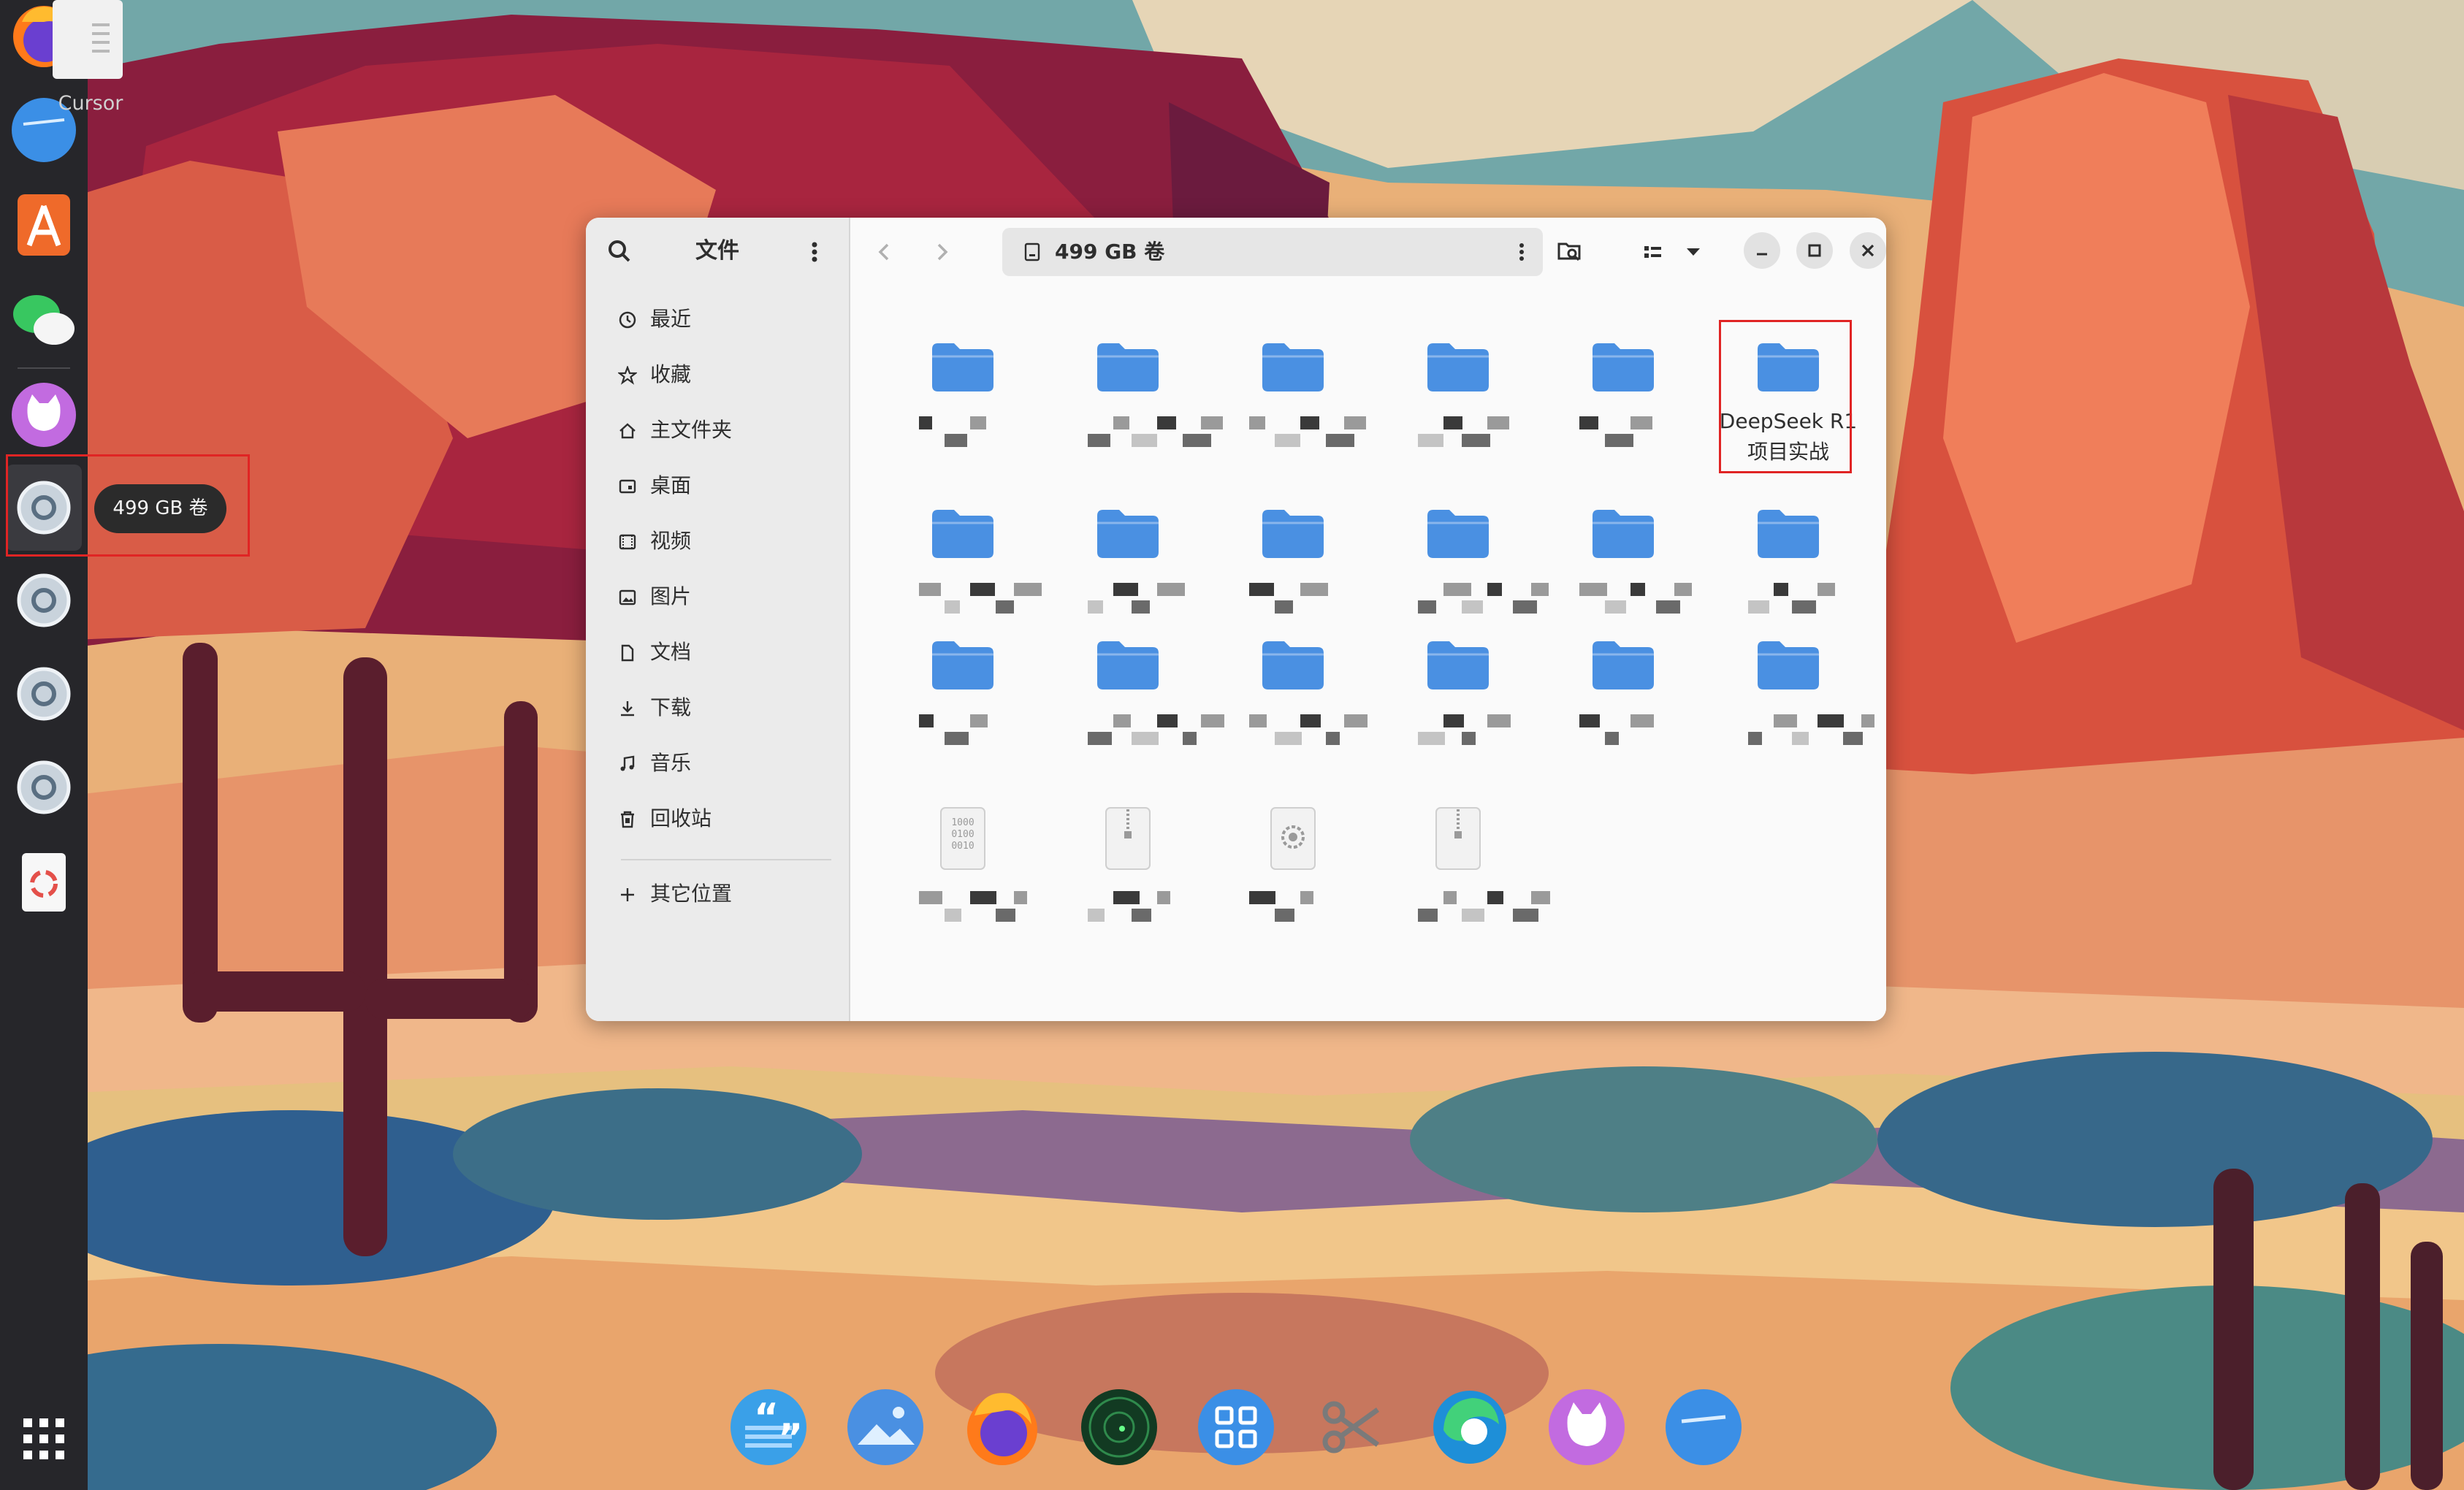 This screenshot has width=2464, height=1490. Describe the element at coordinates (43, 319) in the screenshot. I see `wechat-icon` at that location.